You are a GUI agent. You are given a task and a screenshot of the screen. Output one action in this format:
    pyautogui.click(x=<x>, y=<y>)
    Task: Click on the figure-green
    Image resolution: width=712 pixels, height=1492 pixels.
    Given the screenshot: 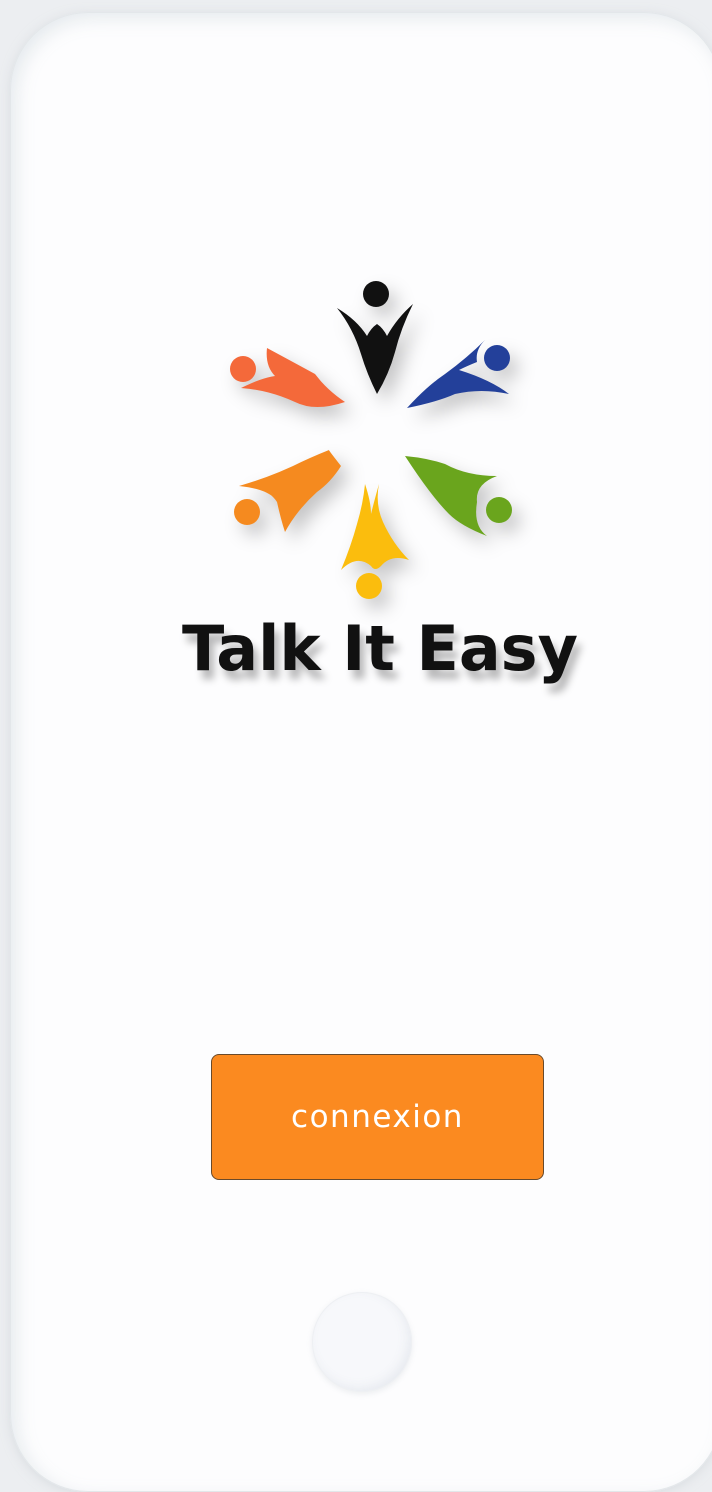 What is the action you would take?
    pyautogui.click(x=458, y=496)
    